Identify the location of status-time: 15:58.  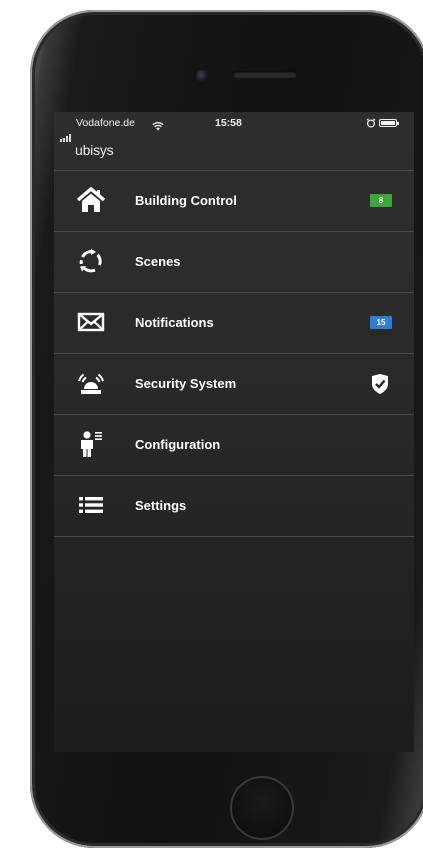
(228, 123).